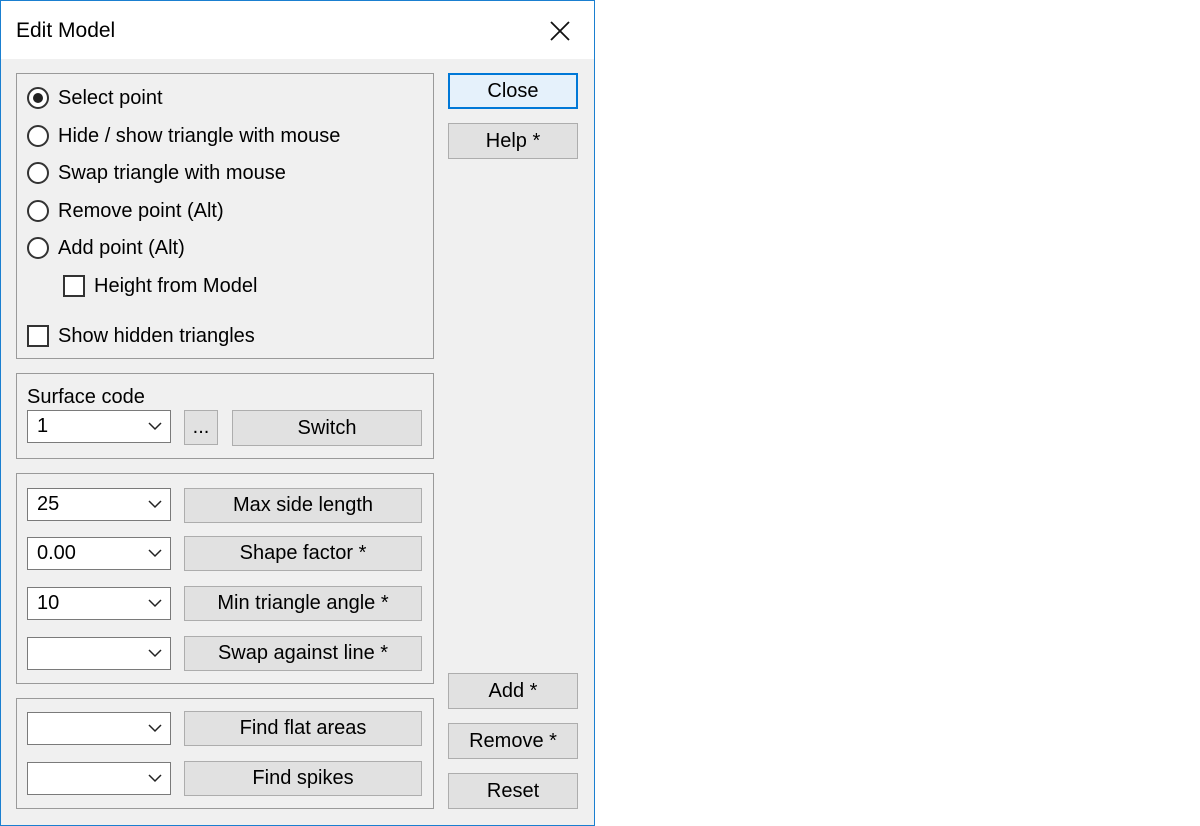 This screenshot has width=1200, height=826. I want to click on close-icon, so click(560, 31).